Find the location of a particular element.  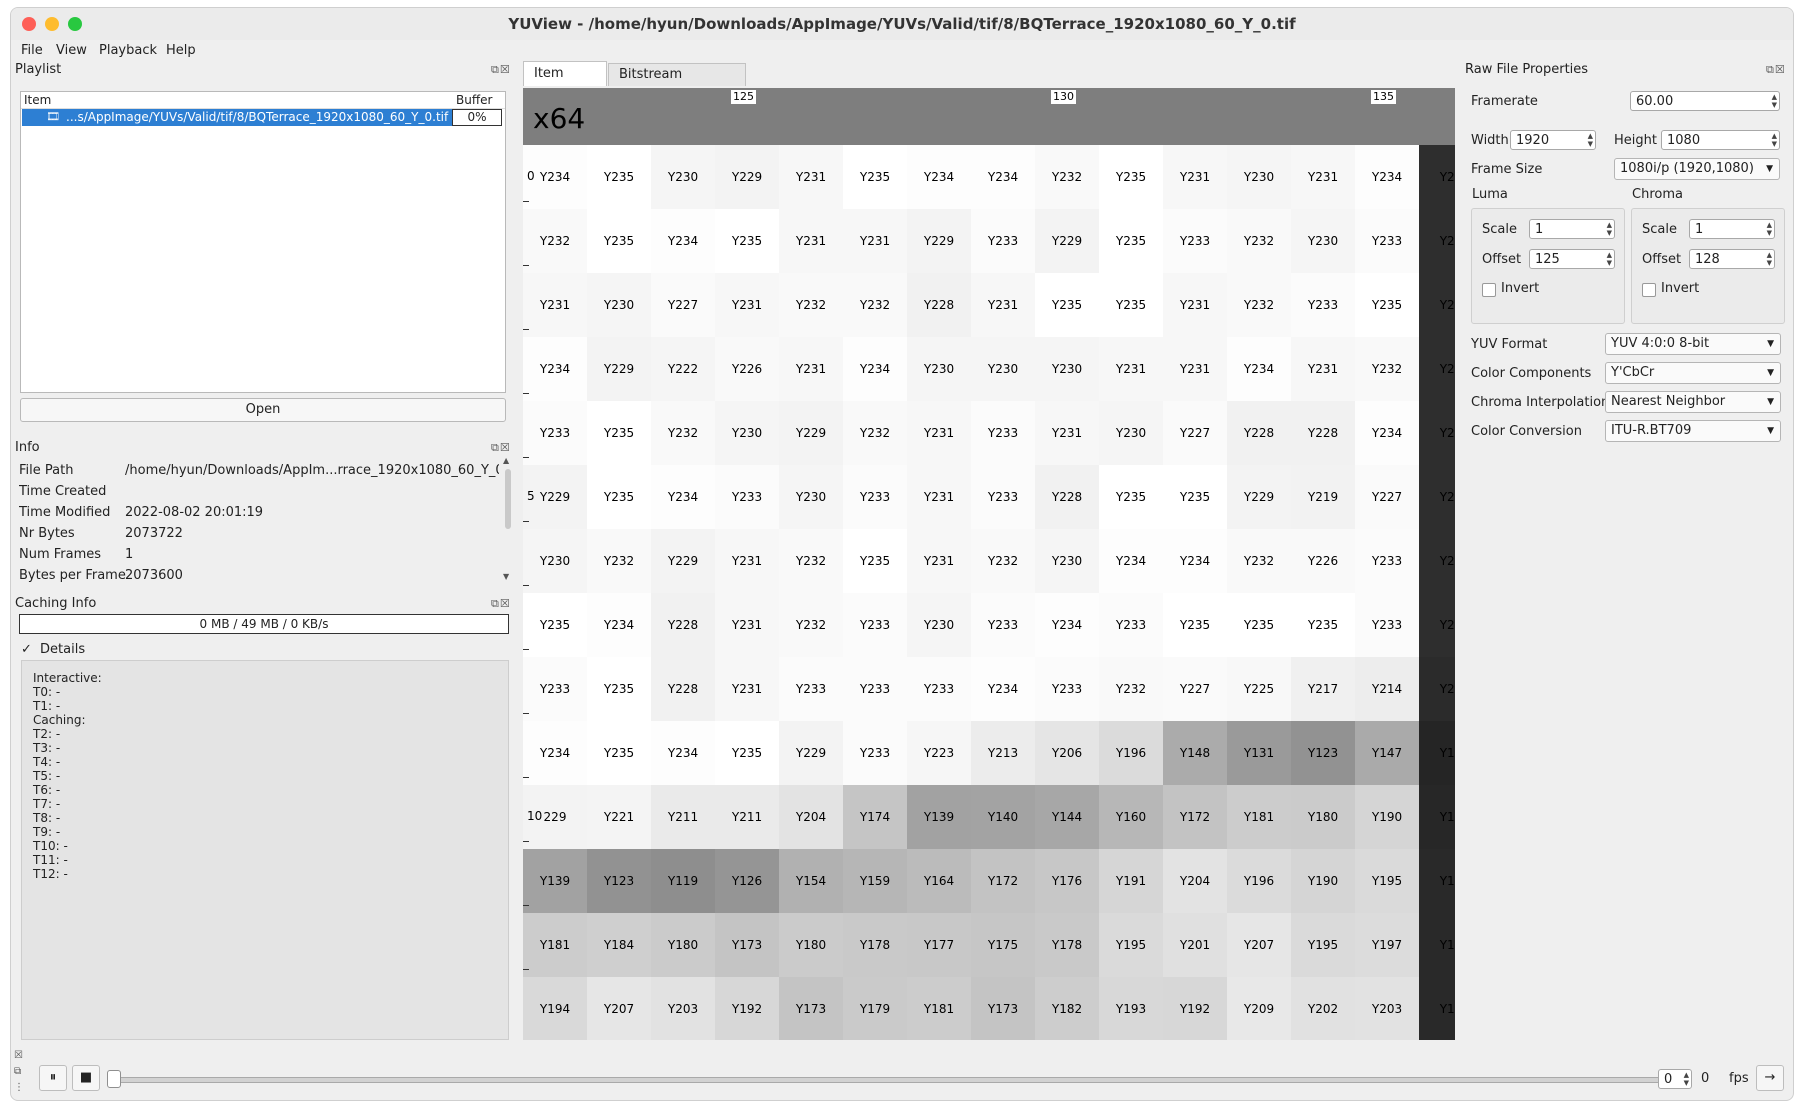

pixel-cell: Y229 is located at coordinates (619, 369).